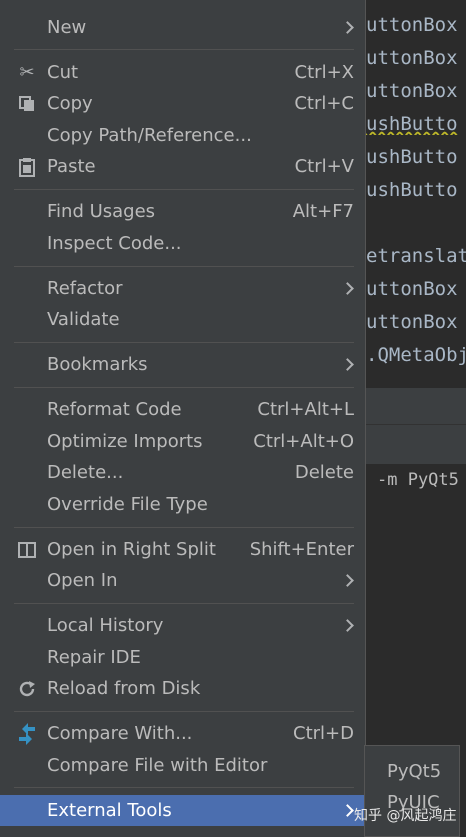 The width and height of the screenshot is (466, 837). Describe the element at coordinates (183, 288) in the screenshot. I see `menu-item-refactor: Refactor` at that location.